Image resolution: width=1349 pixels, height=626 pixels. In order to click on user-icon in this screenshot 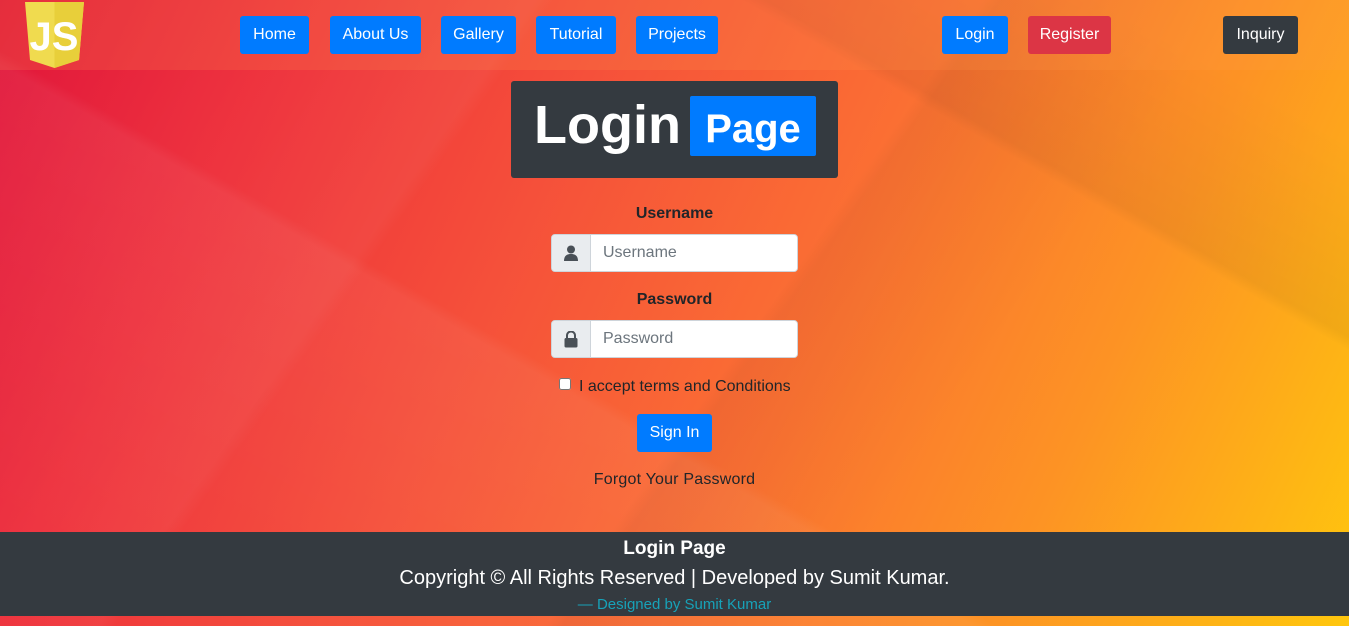, I will do `click(571, 253)`.